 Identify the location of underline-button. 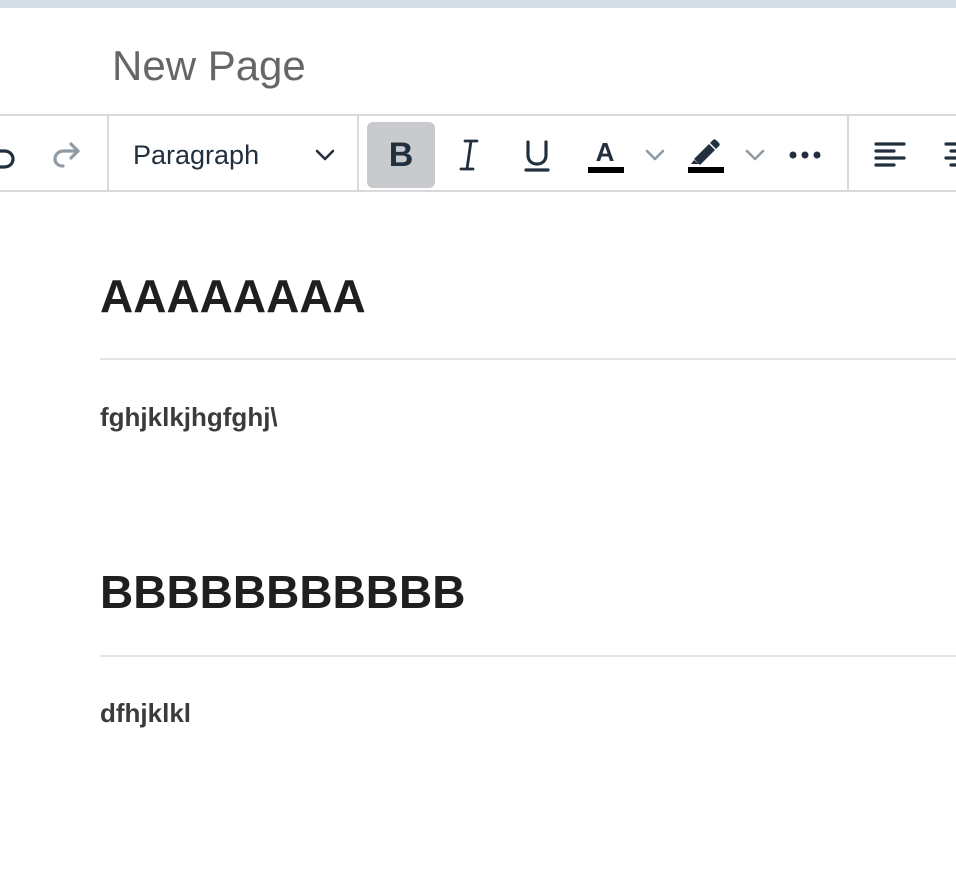
(537, 155).